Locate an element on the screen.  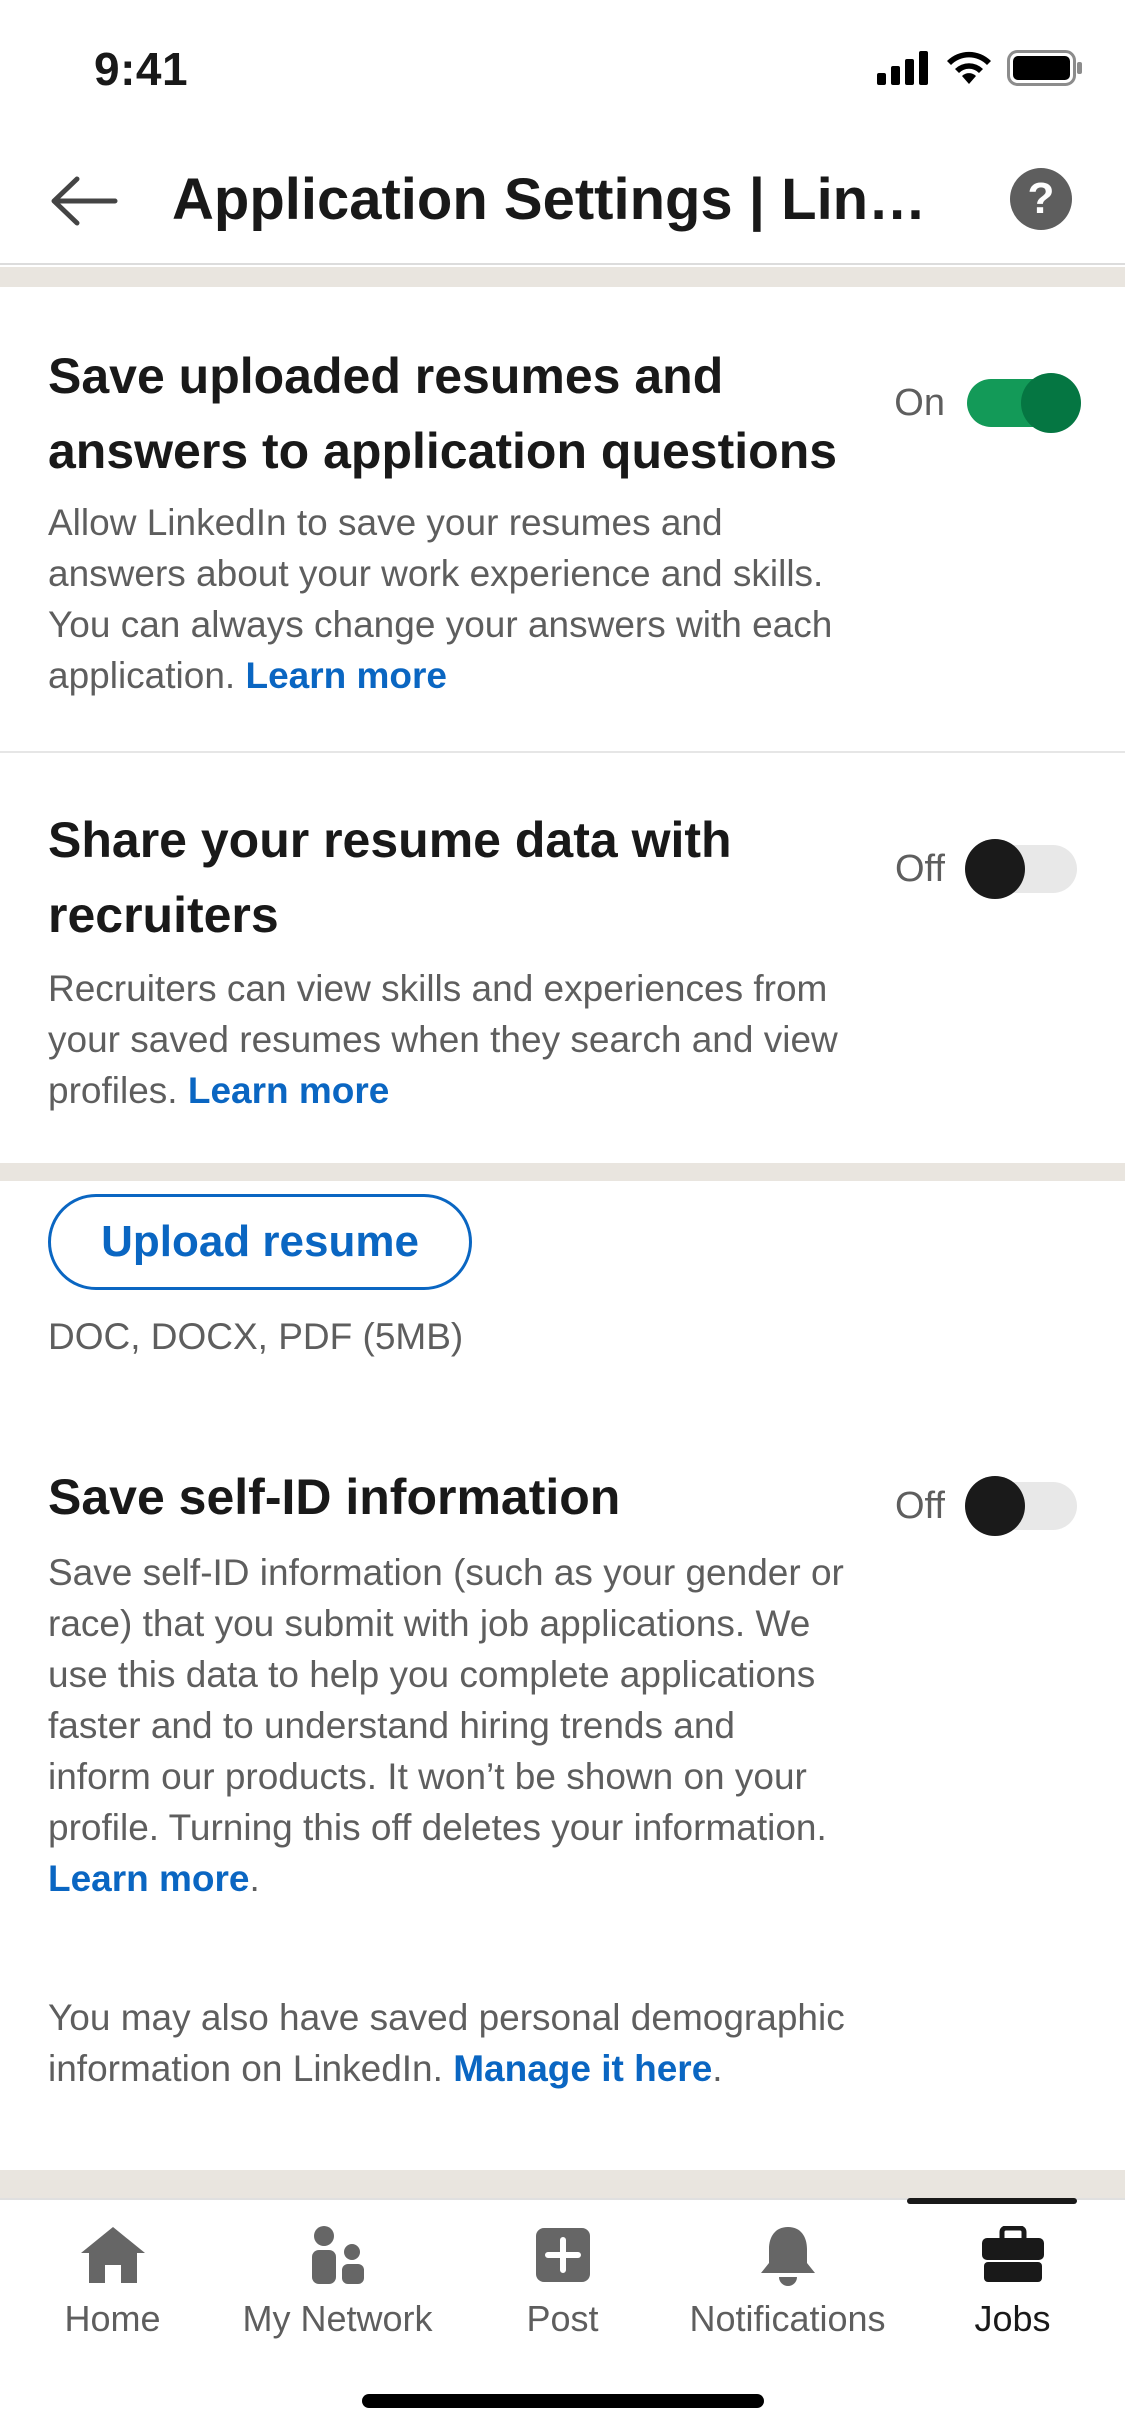
nav-label: Notifications is located at coordinates (787, 2318).